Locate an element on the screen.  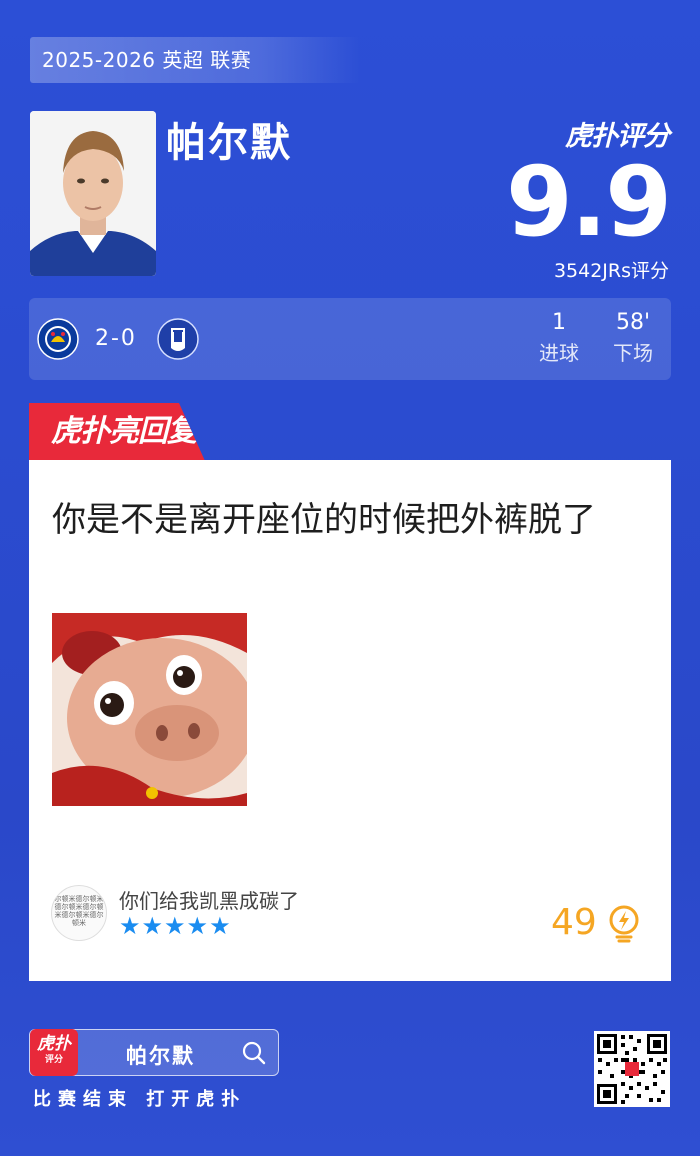
search-bar: 虎扑 评分 帕尔默 is located at coordinates (154, 1052).